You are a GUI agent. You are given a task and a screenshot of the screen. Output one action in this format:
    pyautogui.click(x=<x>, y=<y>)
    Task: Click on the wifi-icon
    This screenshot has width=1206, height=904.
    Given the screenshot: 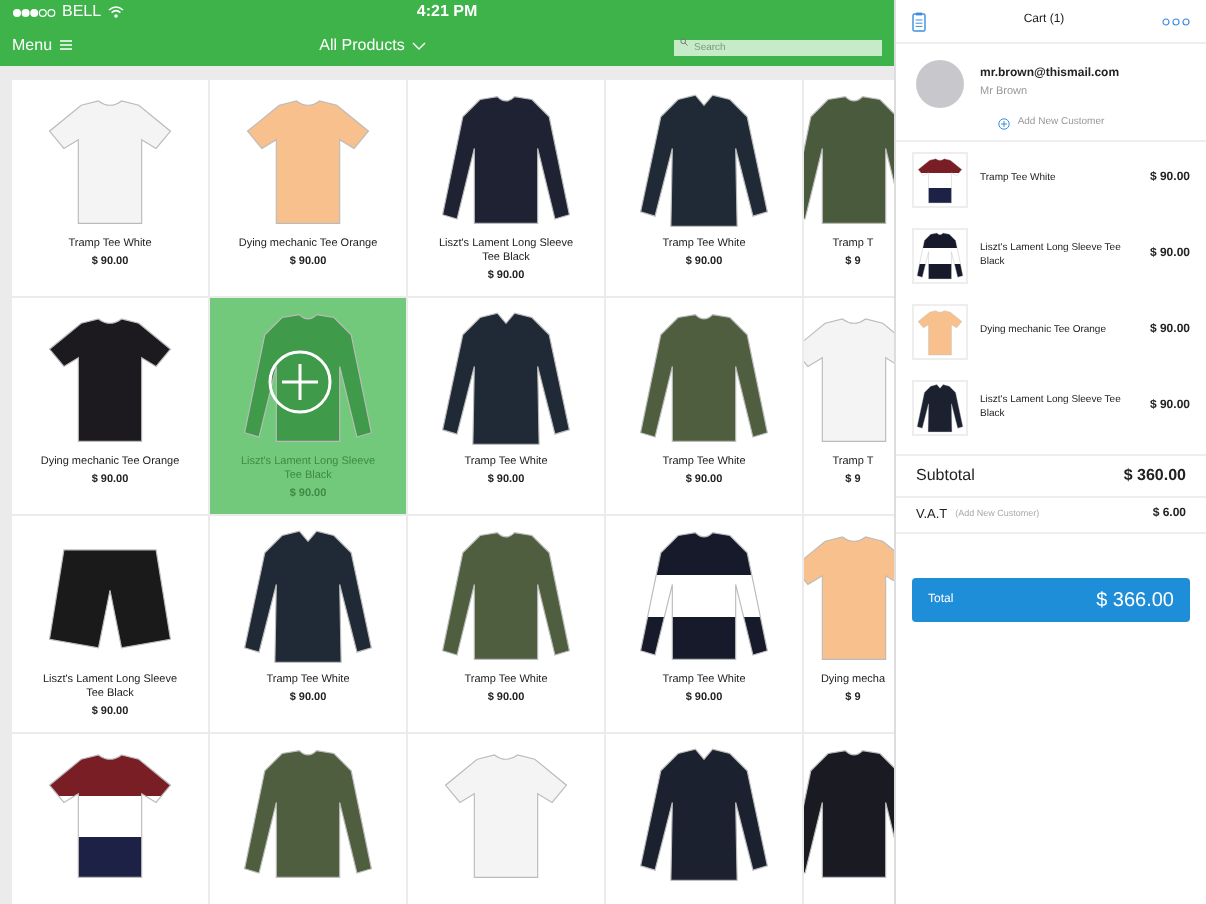 What is the action you would take?
    pyautogui.click(x=115, y=12)
    